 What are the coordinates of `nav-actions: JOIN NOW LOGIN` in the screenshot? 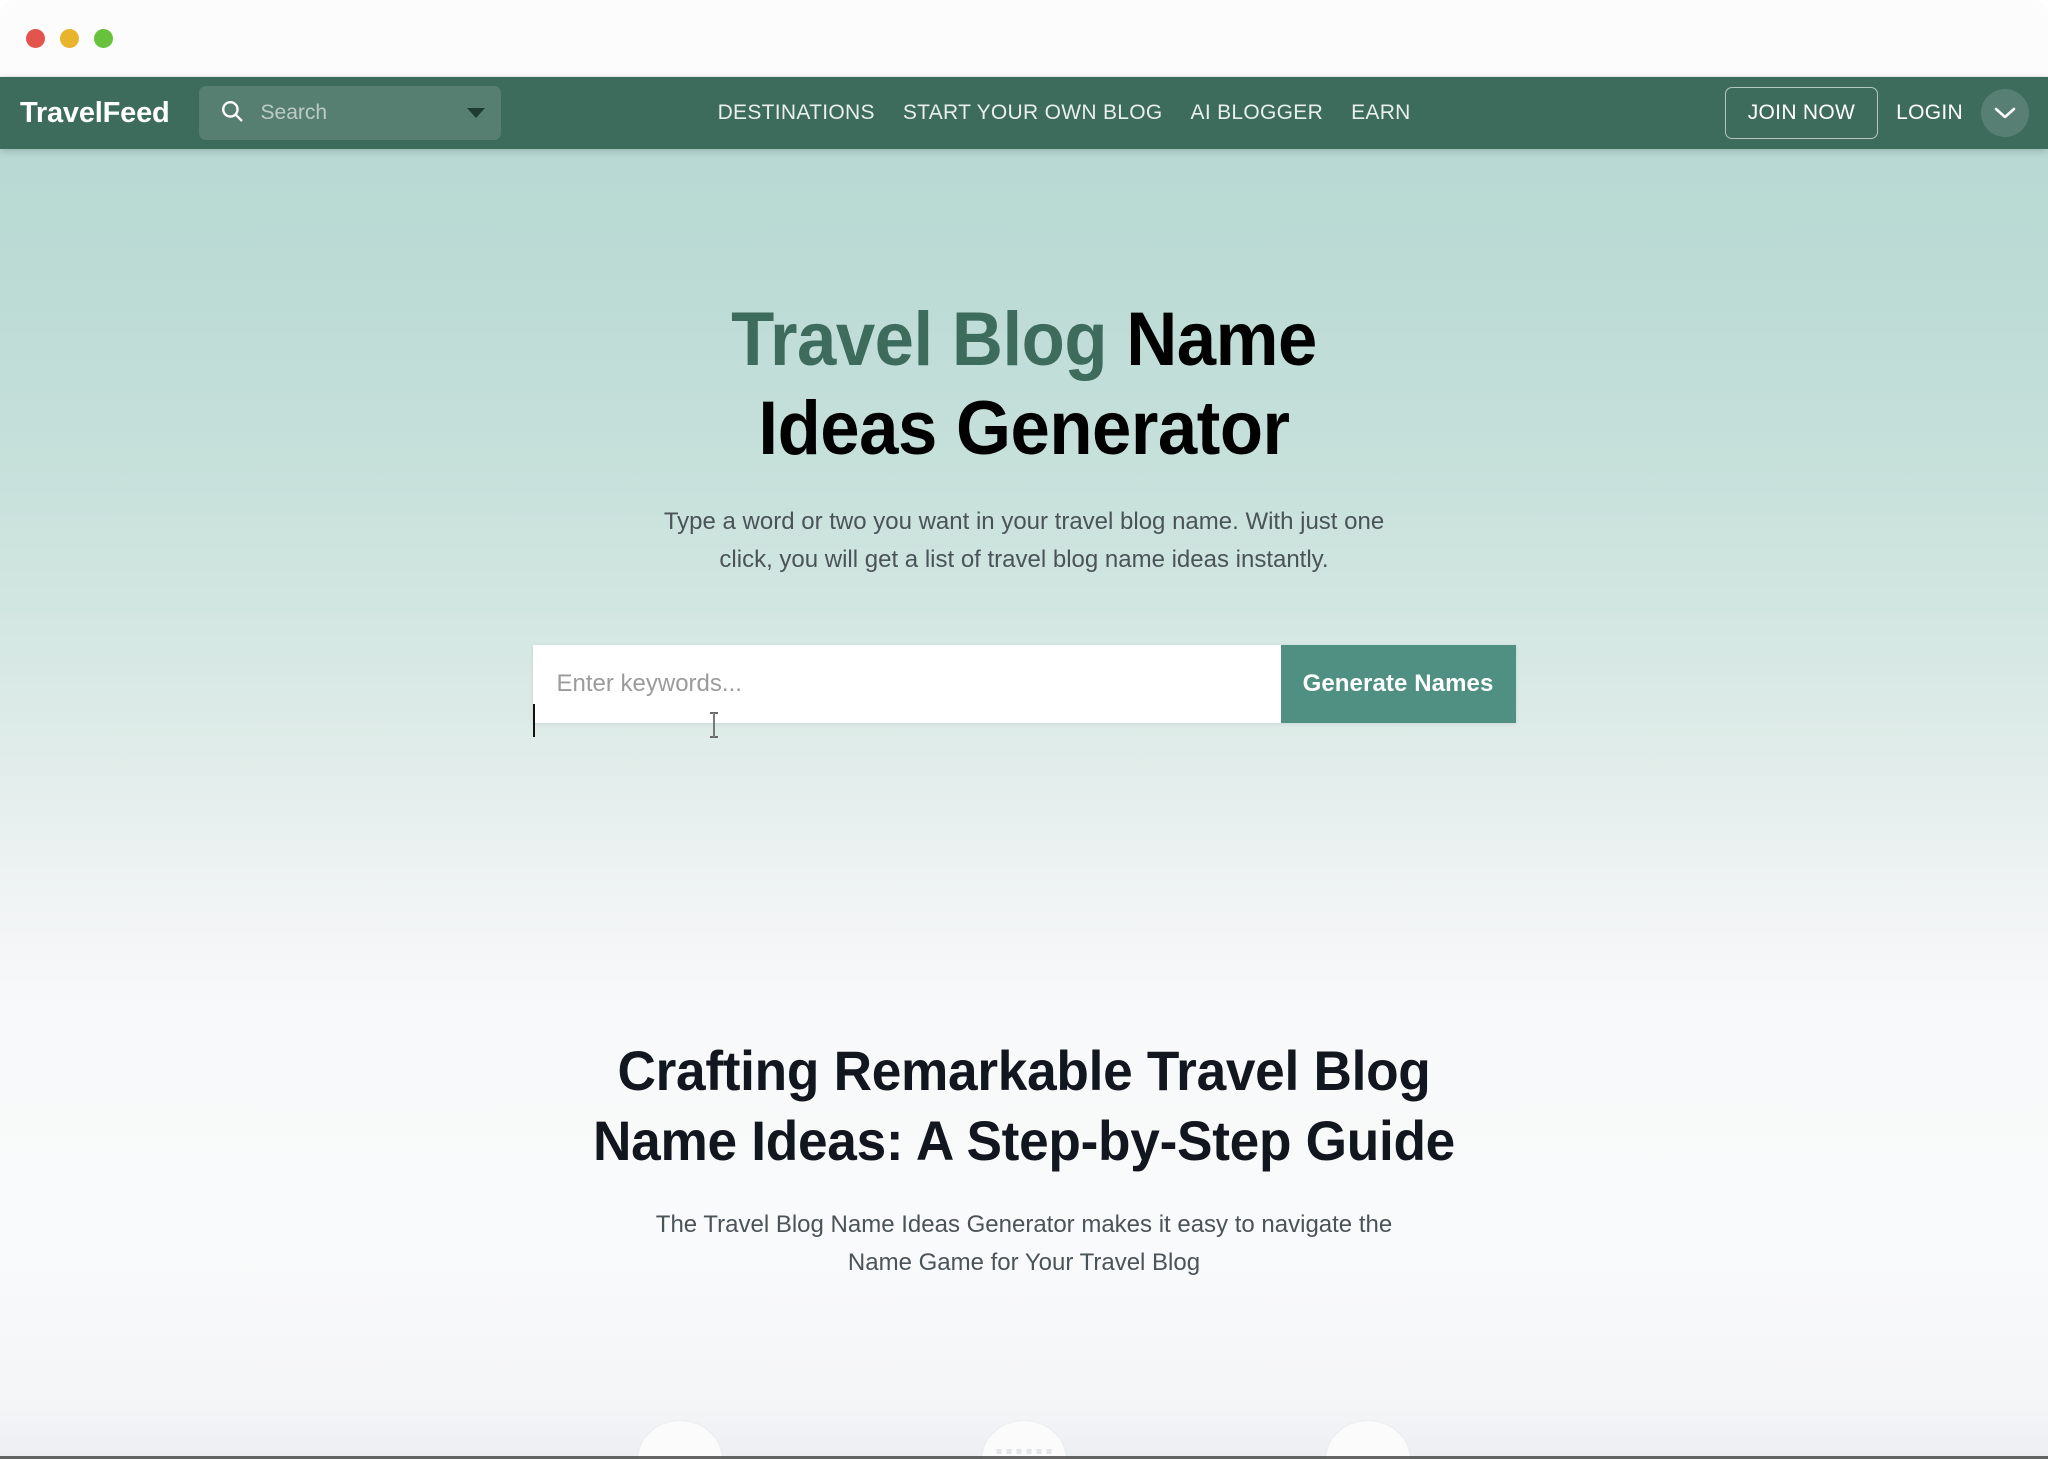 It's located at (1876, 113).